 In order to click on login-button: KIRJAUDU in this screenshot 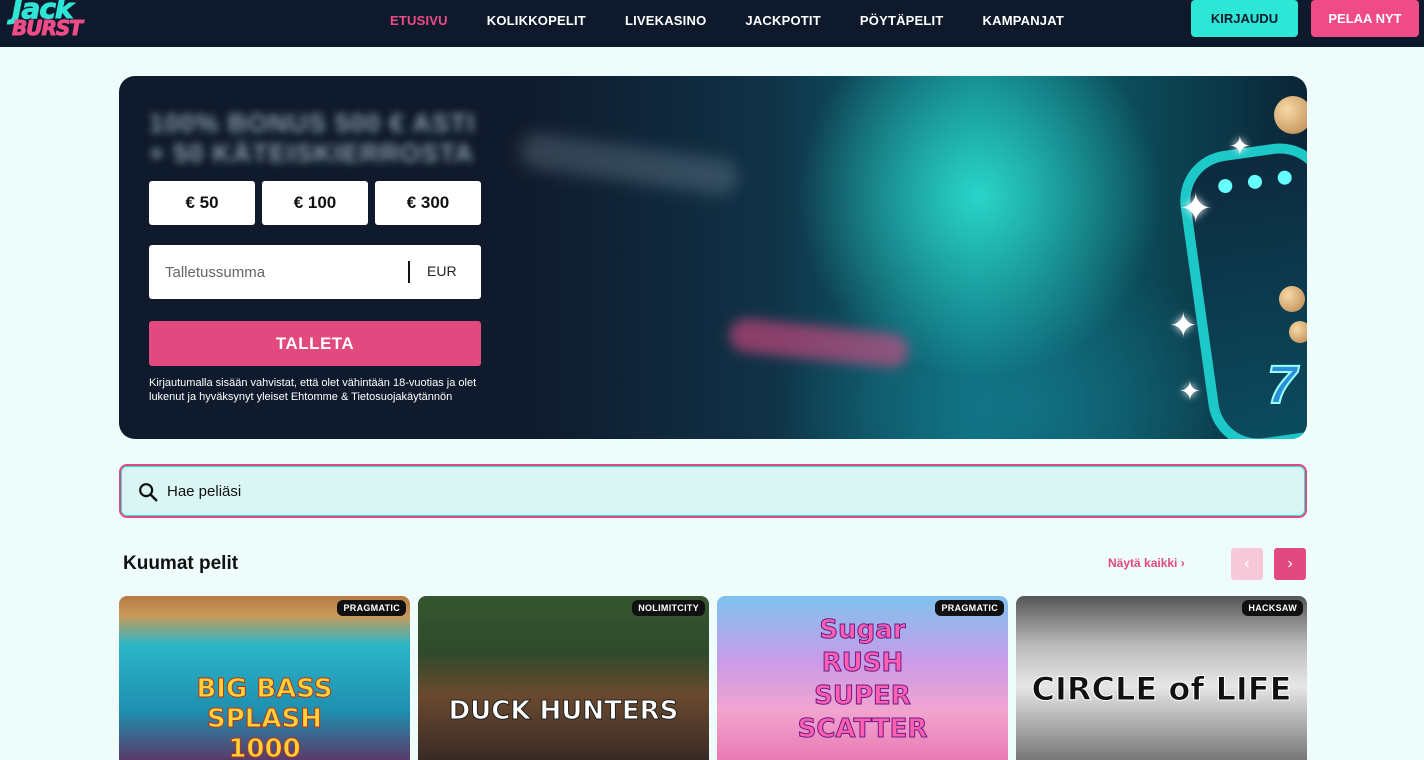, I will do `click(1244, 18)`.